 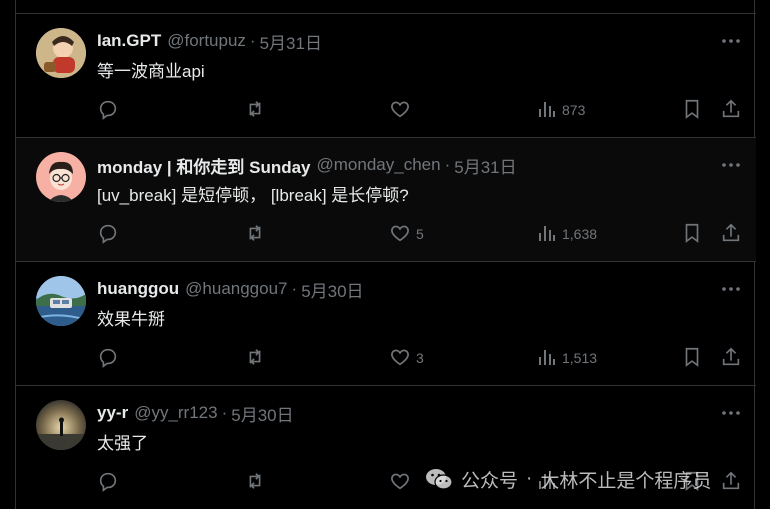 I want to click on post-actions: 873, so click(x=422, y=110).